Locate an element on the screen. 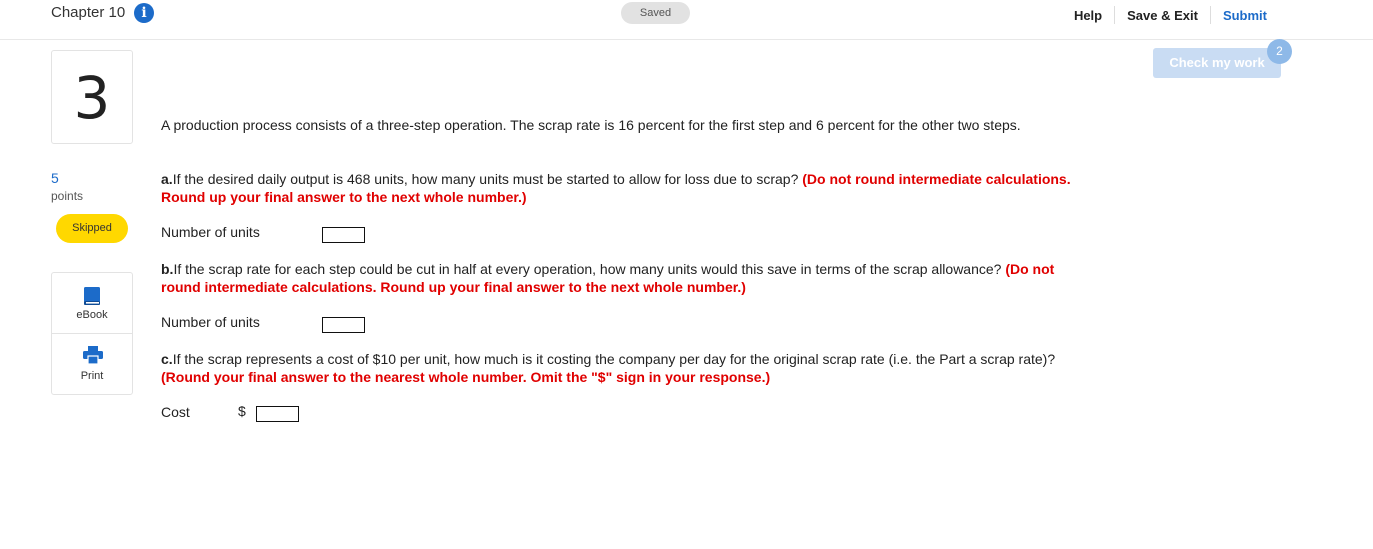 The image size is (1373, 549). tools-panel: eBook Print is located at coordinates (92, 333).